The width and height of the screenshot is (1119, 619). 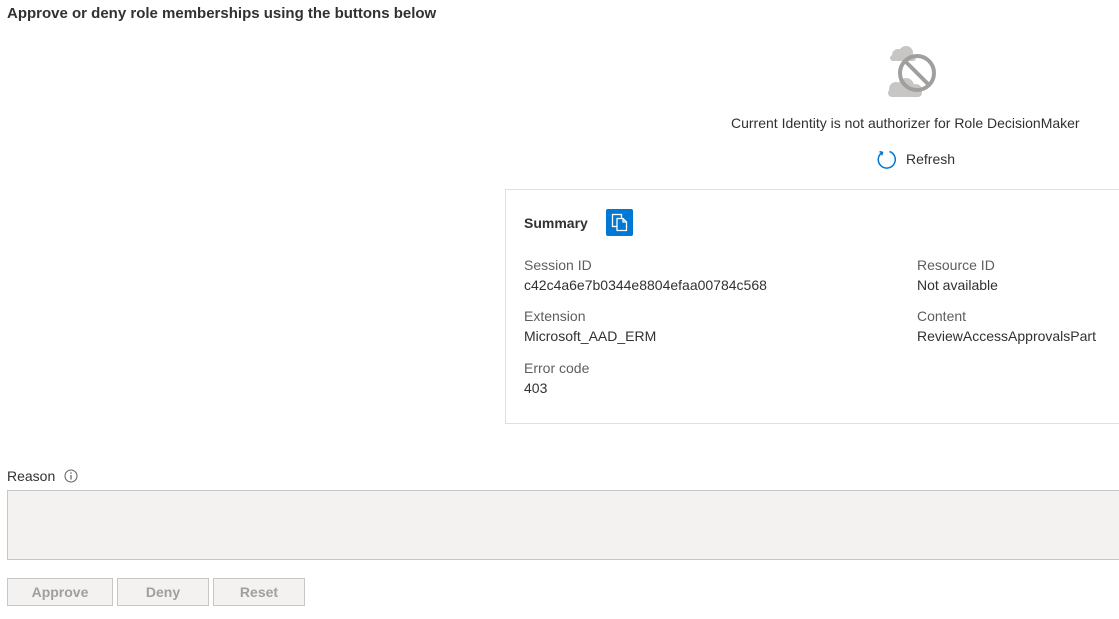 What do you see at coordinates (556, 378) in the screenshot?
I see `error-code-field: Error code 403` at bounding box center [556, 378].